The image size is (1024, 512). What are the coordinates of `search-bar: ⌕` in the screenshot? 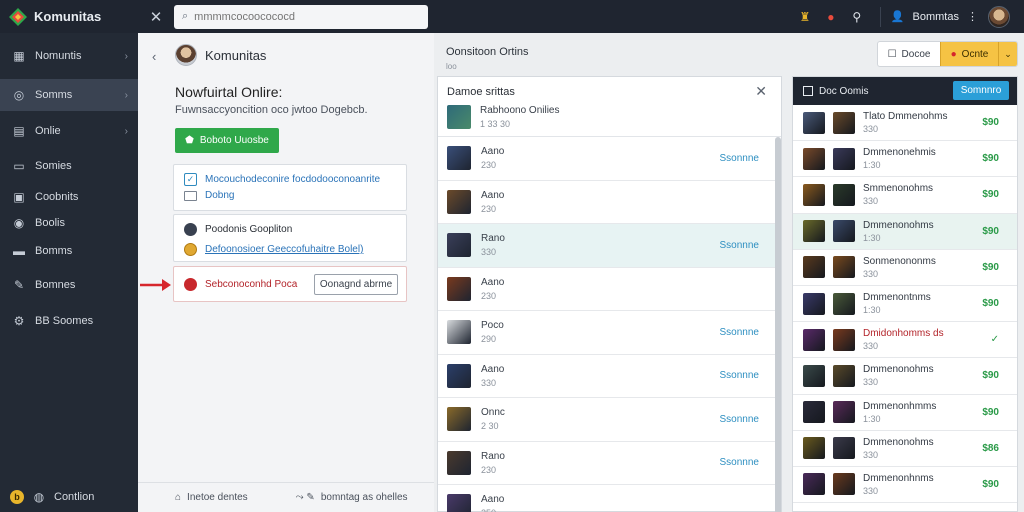 It's located at (301, 16).